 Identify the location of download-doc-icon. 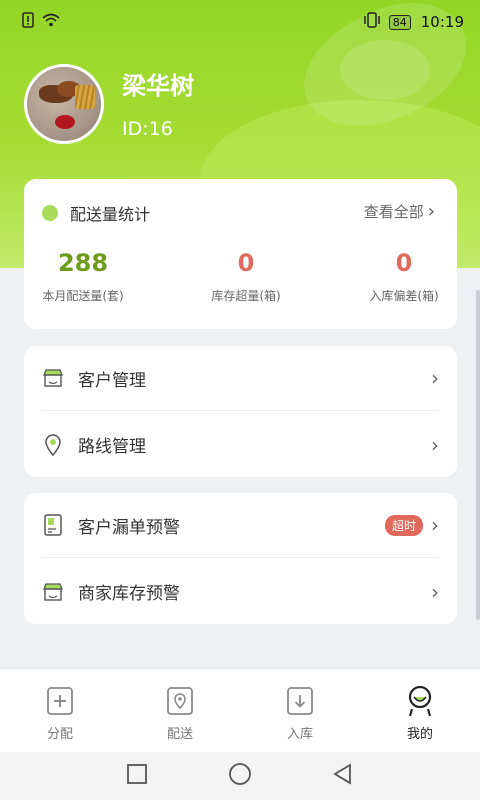
(300, 701).